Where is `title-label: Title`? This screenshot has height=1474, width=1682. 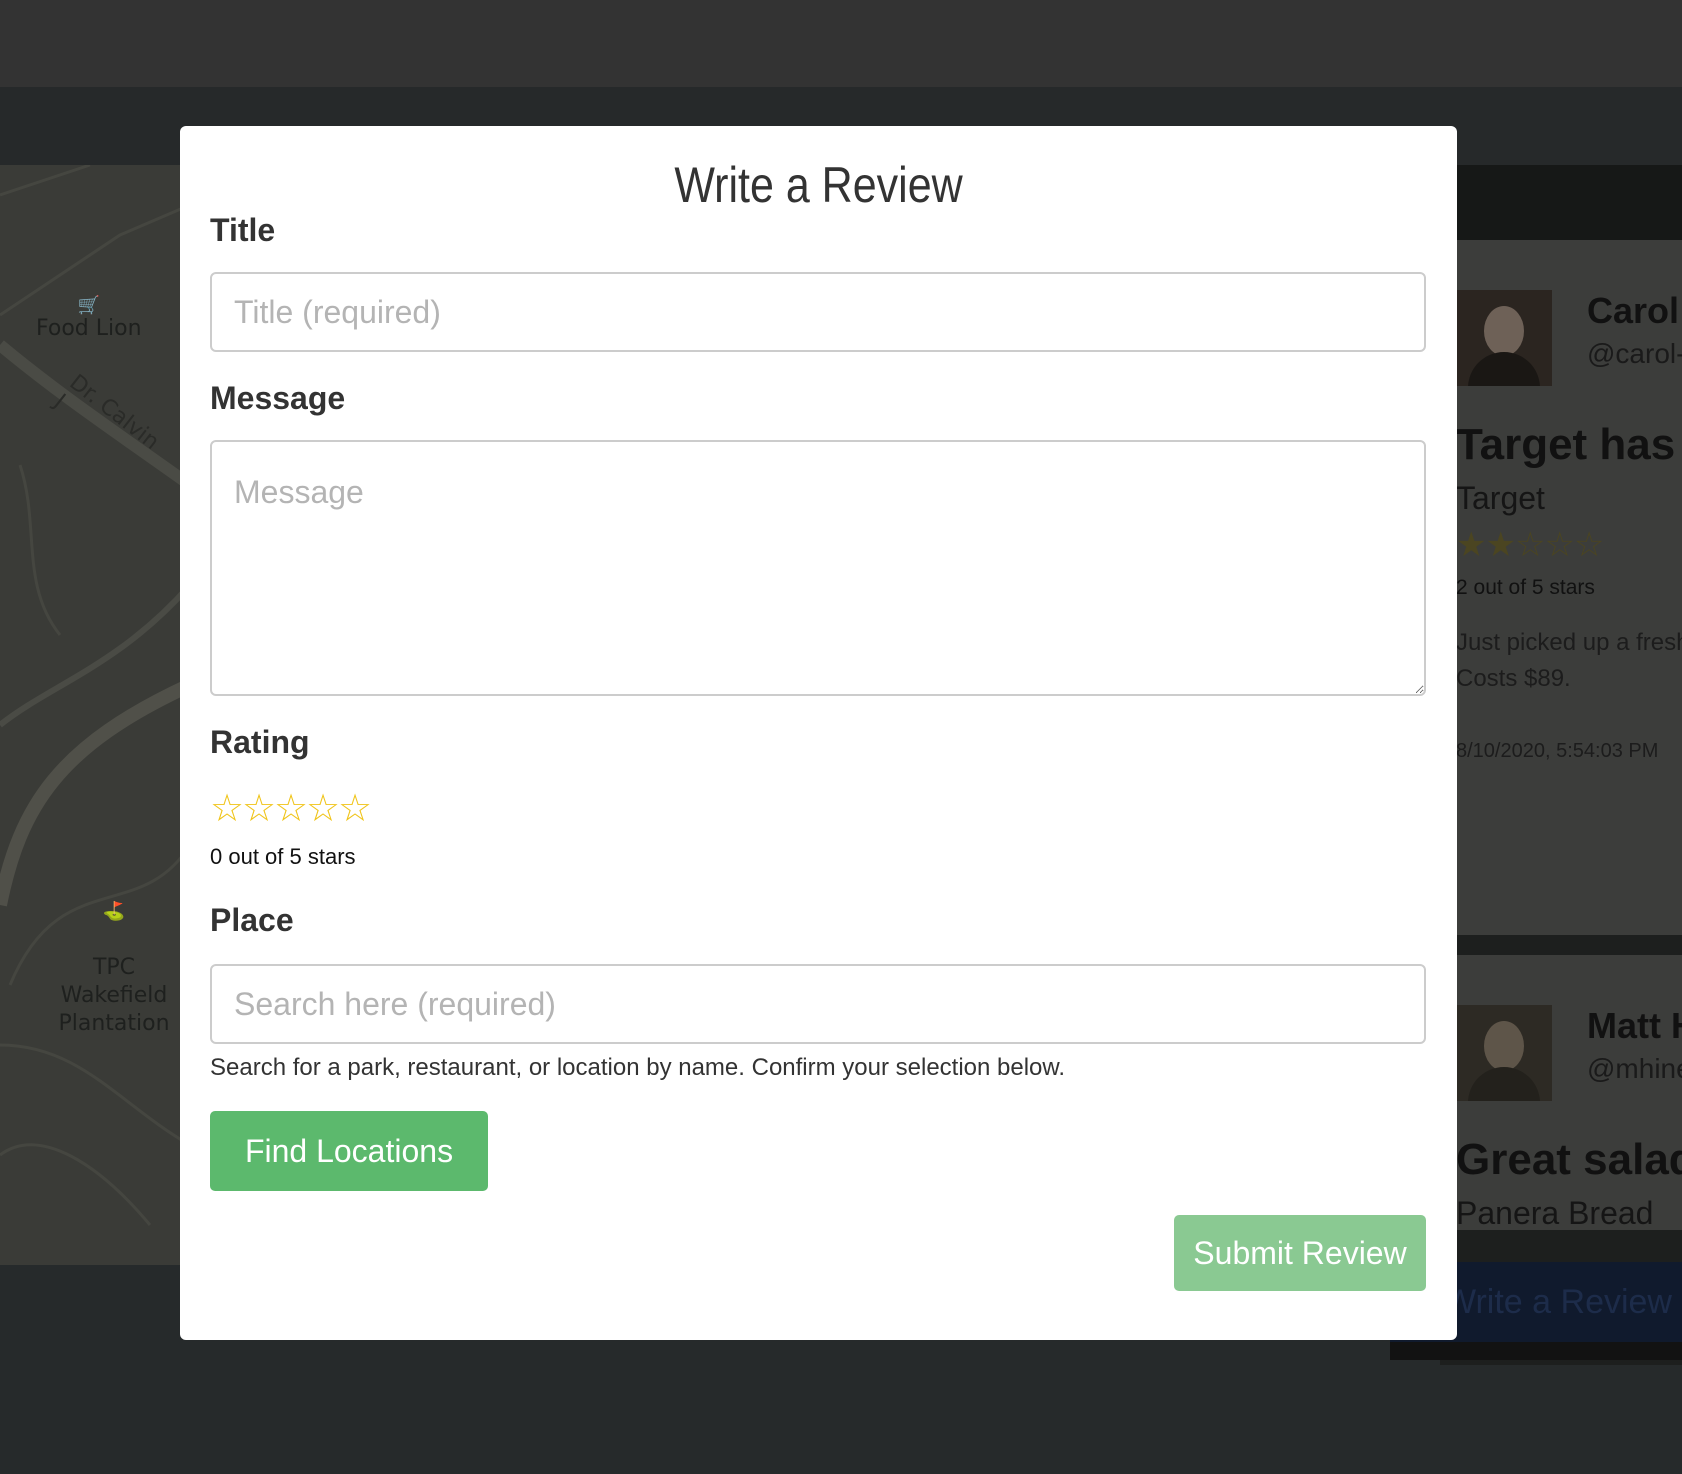
title-label: Title is located at coordinates (243, 230).